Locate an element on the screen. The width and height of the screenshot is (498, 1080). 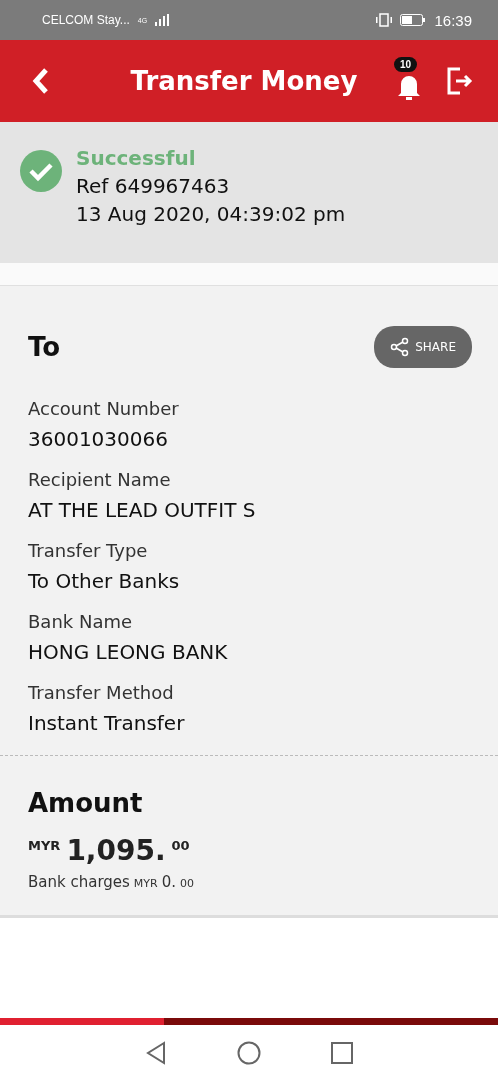
section-heading: Amount is located at coordinates (86, 803).